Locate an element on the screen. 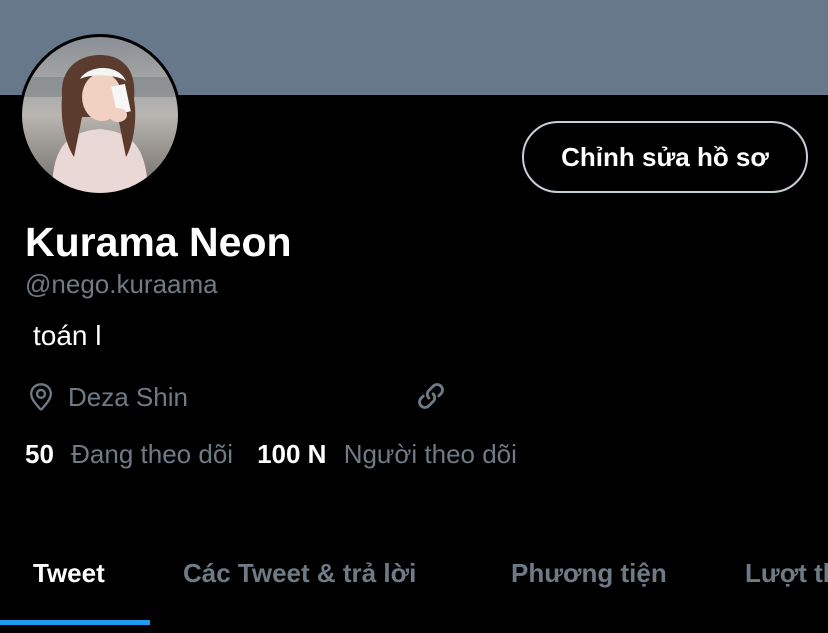 The height and width of the screenshot is (633, 828). location-pin-icon is located at coordinates (41, 397).